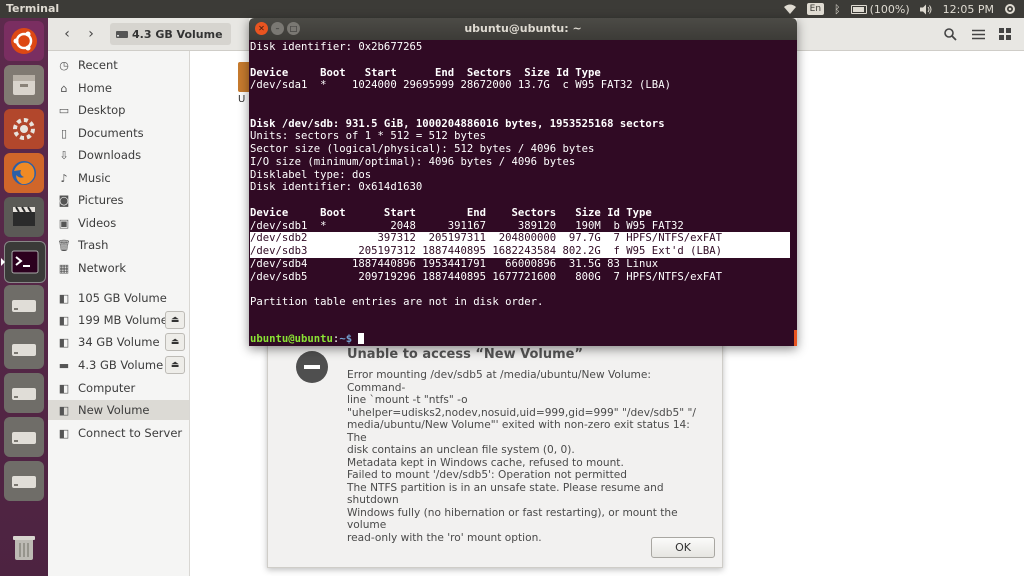  Describe the element at coordinates (465, 354) in the screenshot. I see `dialog-title: Unable to access “New Volume”` at that location.